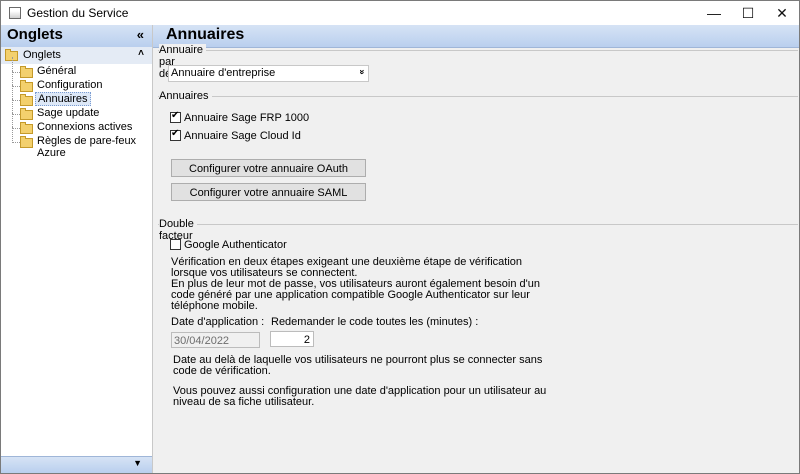 Image resolution: width=800 pixels, height=474 pixels. I want to click on sidebar-item-label: Configuration, so click(70, 85).